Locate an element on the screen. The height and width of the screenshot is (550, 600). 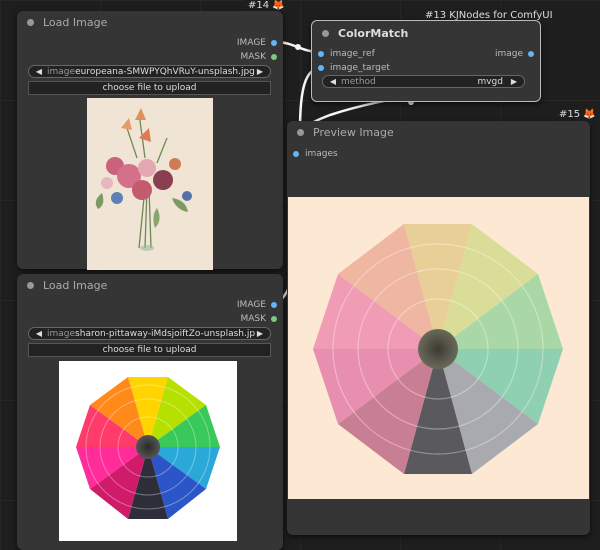
node-title: Preview Image is located at coordinates (353, 132).